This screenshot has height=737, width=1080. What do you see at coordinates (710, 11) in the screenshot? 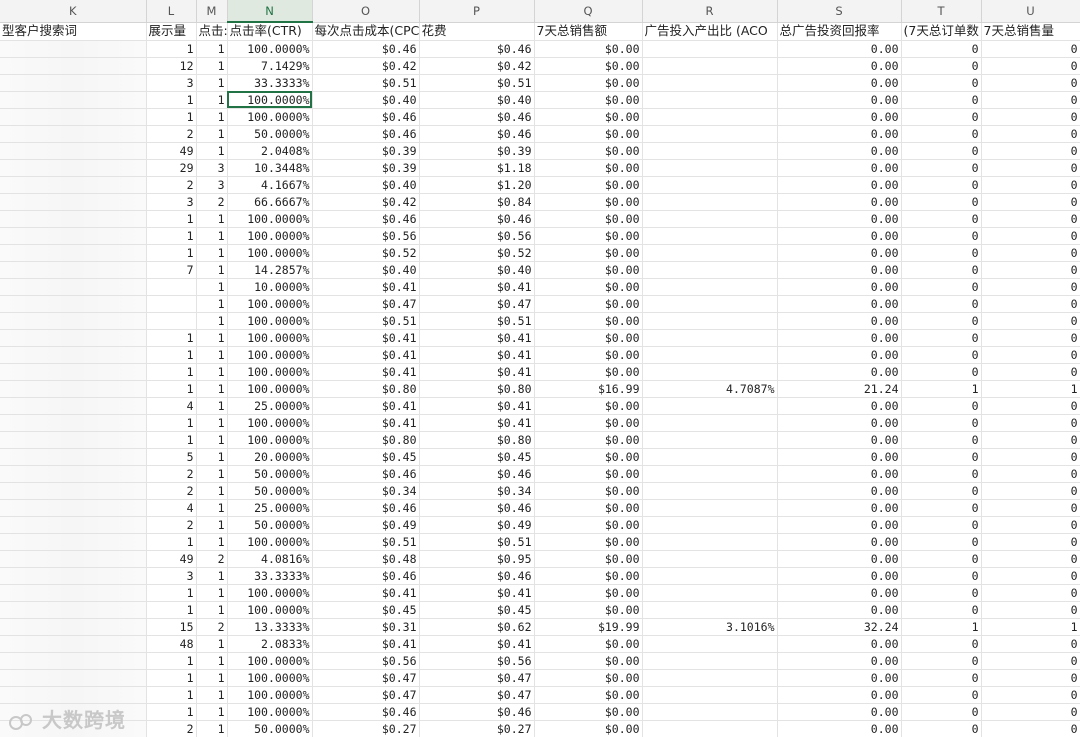
I see `column-letter-r: R` at bounding box center [710, 11].